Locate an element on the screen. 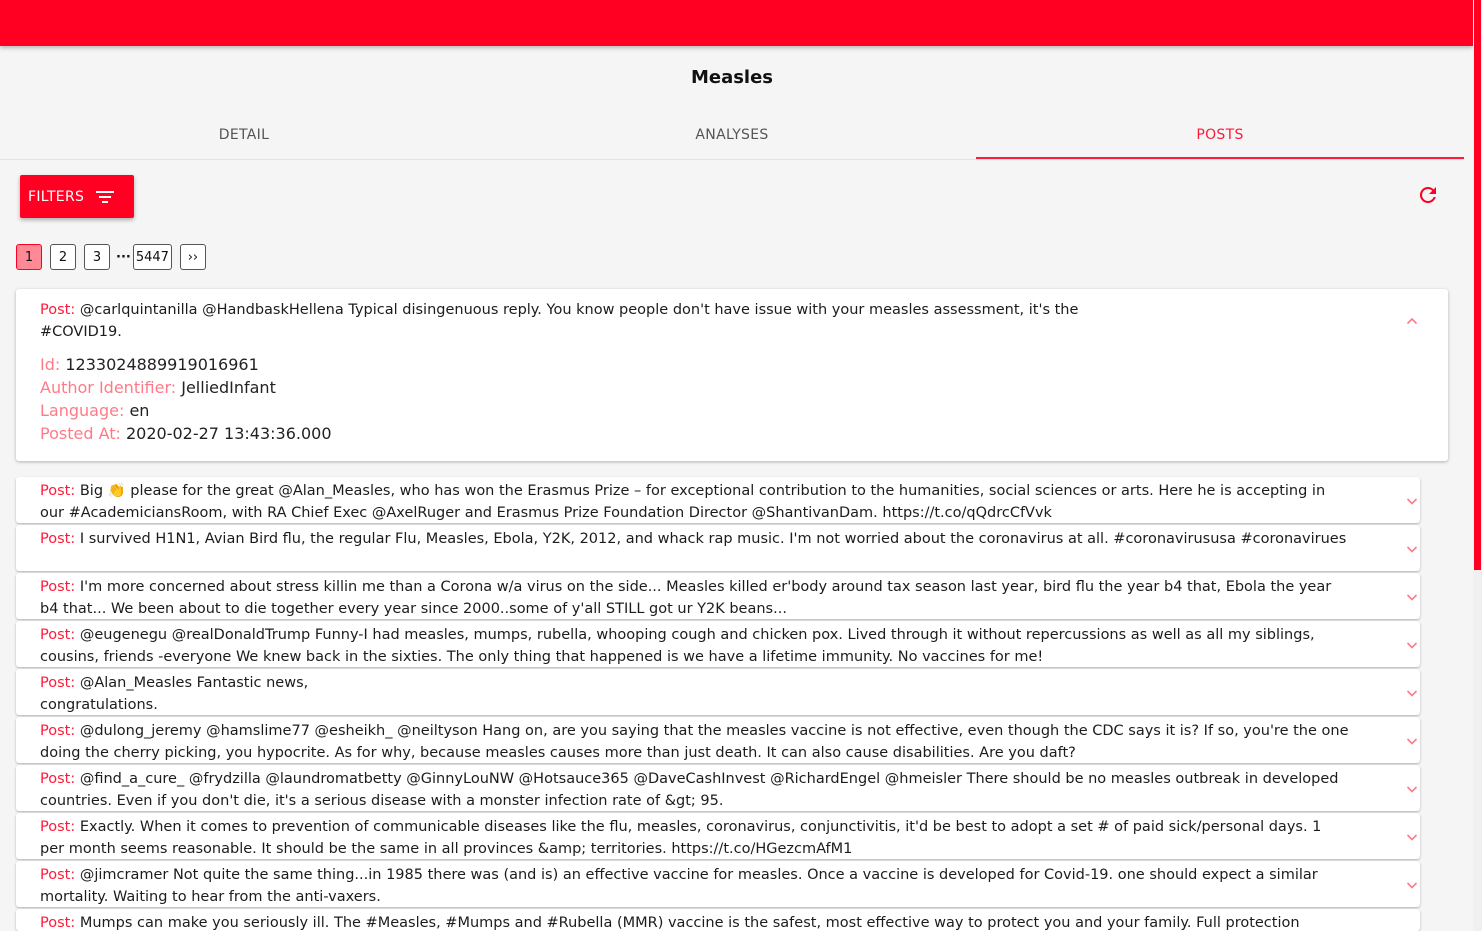 This screenshot has height=931, width=1482. filter-list-icon is located at coordinates (106, 197).